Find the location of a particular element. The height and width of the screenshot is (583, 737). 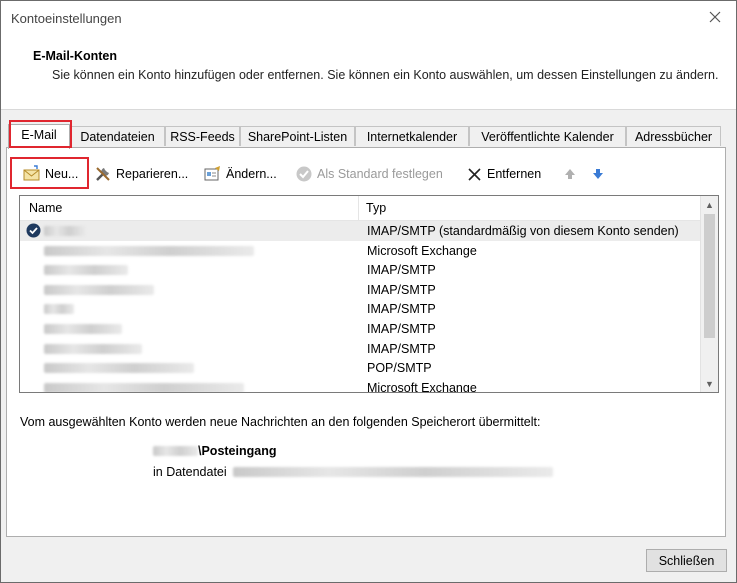

move-down-button is located at coordinates (600, 174).